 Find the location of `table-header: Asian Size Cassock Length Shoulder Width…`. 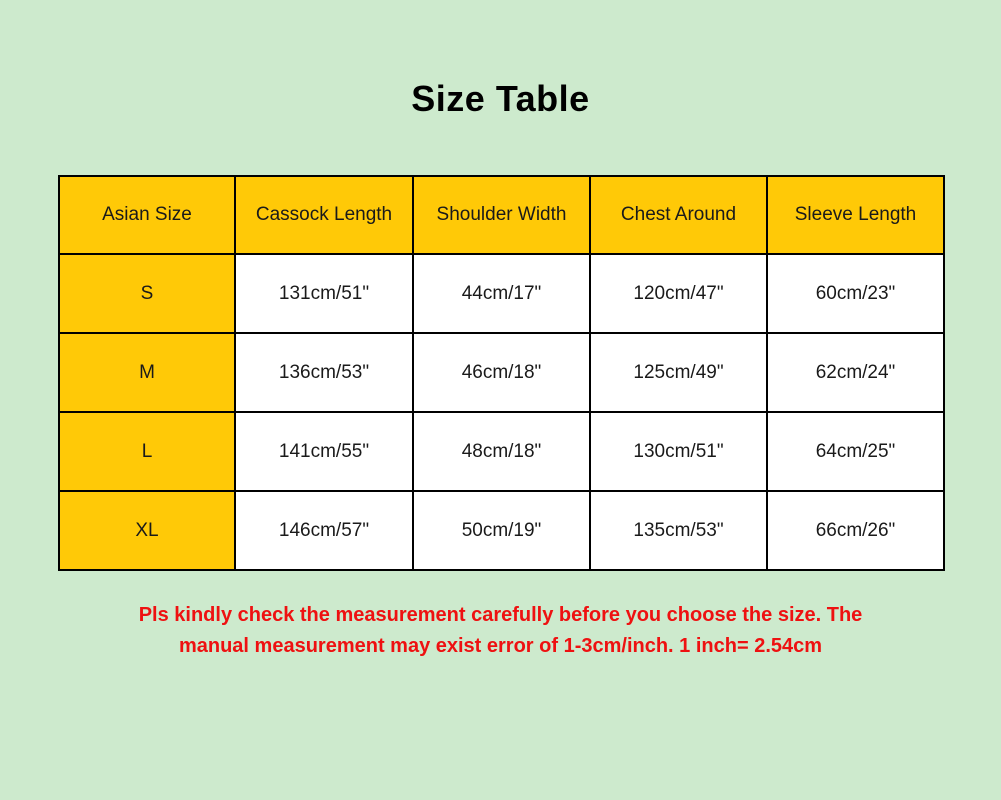

table-header: Asian Size Cassock Length Shoulder Width… is located at coordinates (501, 215).